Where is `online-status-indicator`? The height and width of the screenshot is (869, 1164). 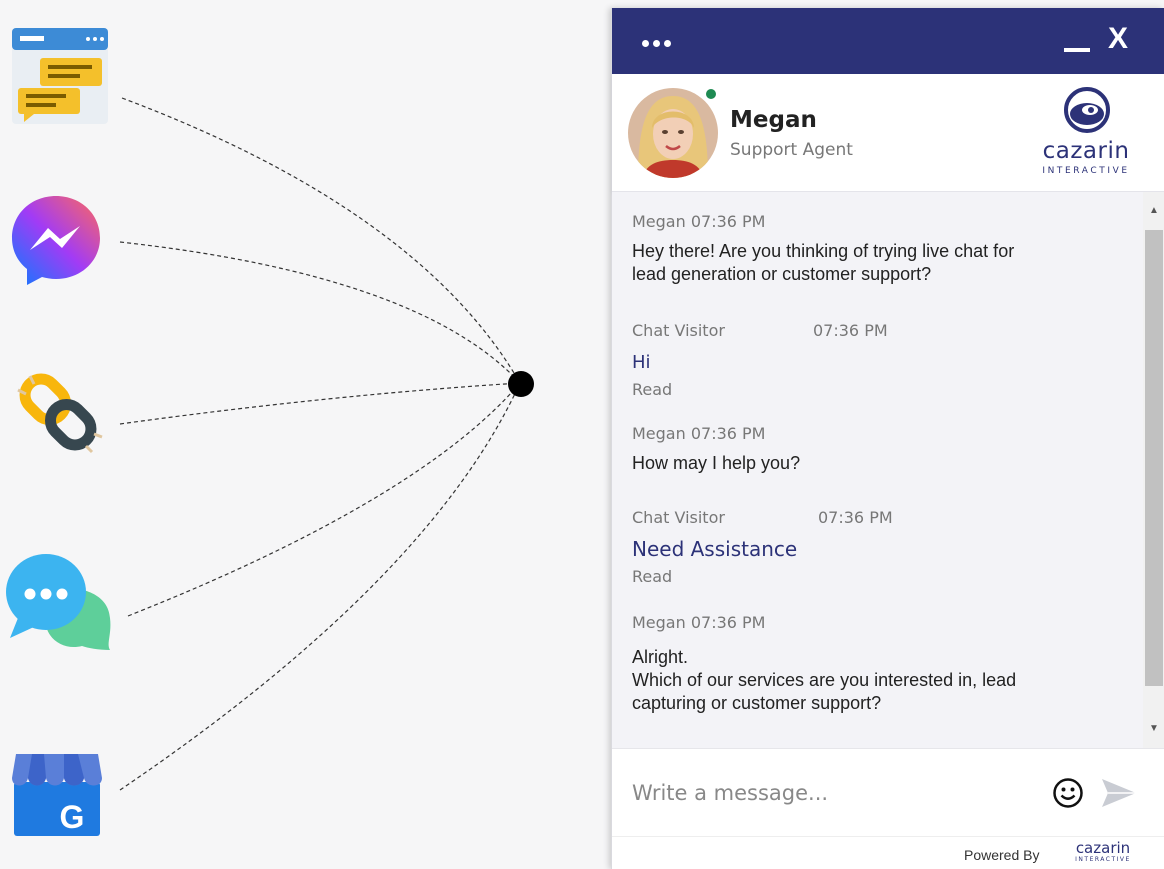
online-status-indicator is located at coordinates (711, 94).